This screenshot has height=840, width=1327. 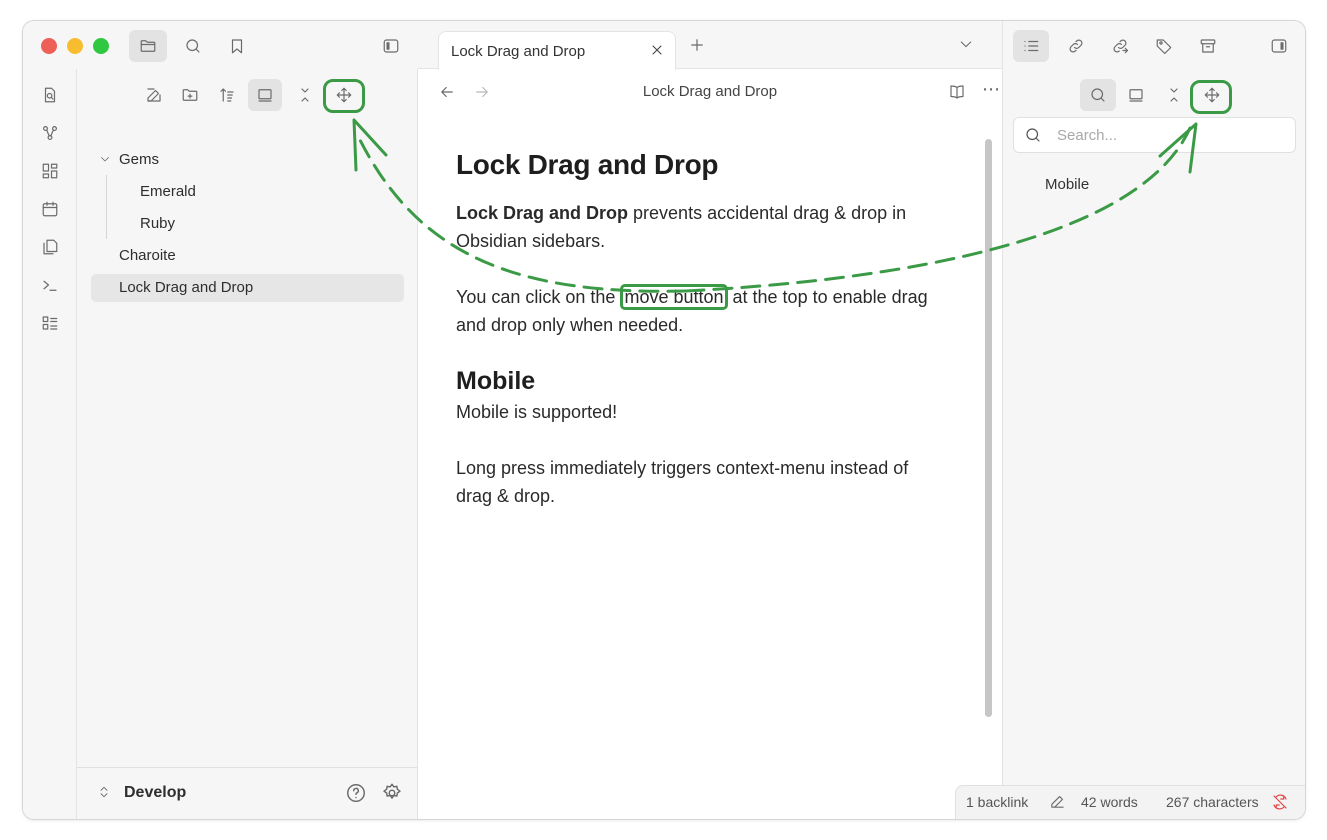 I want to click on list-icon, so click(x=1031, y=46).